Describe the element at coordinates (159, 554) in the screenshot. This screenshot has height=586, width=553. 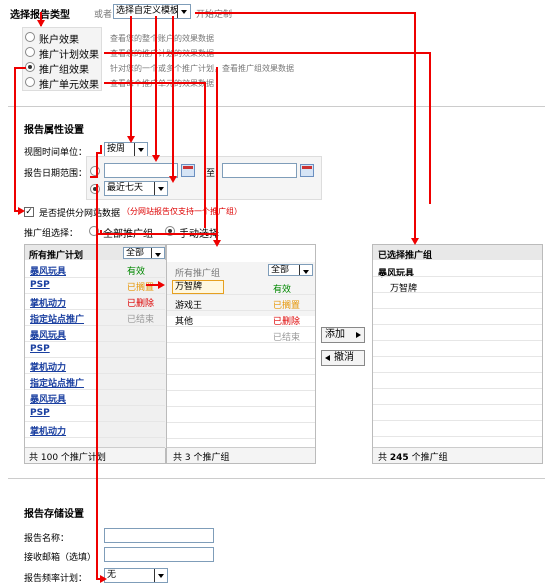
I see `email-input` at that location.